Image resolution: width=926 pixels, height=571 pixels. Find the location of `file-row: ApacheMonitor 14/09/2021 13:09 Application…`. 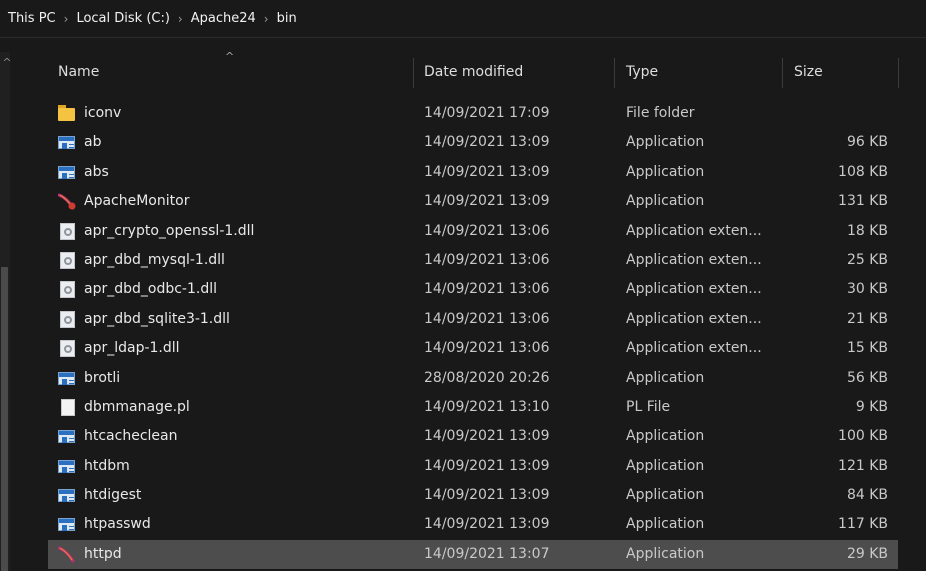

file-row: ApacheMonitor 14/09/2021 13:09 Application… is located at coordinates (473, 201).